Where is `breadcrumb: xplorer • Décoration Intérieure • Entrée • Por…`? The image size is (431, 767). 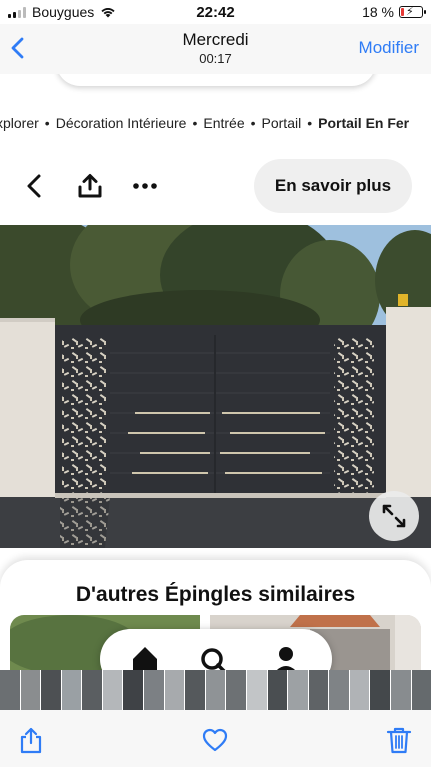 breadcrumb: xplorer • Décoration Intérieure • Entrée • Por… is located at coordinates (204, 123).